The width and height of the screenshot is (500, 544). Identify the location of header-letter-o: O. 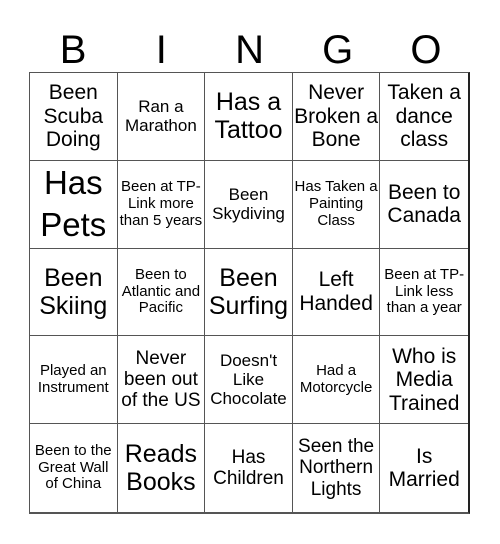
(426, 50).